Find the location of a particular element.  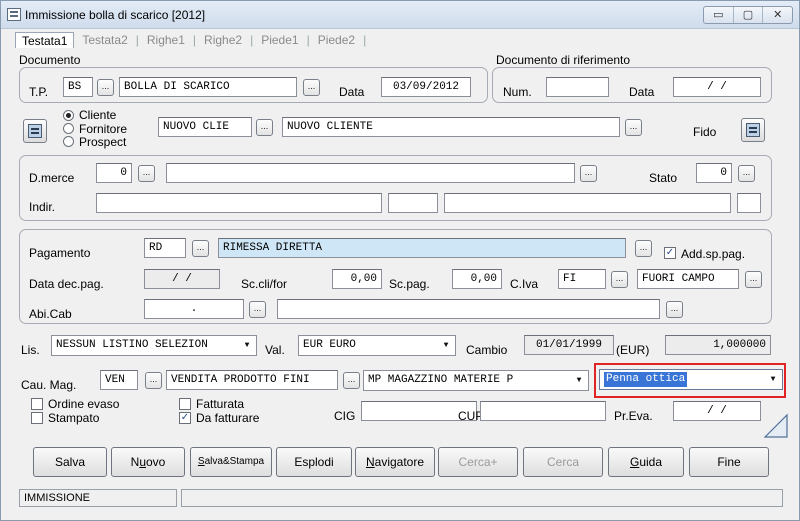

tab-testata1: Testata1 is located at coordinates (45, 40).